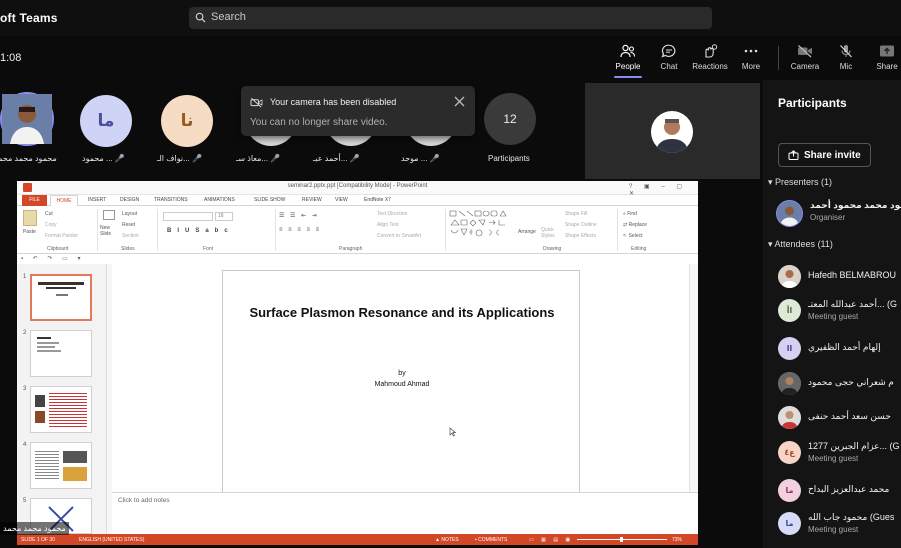 The height and width of the screenshot is (548, 901). I want to click on participants-count: 12, so click(510, 119).